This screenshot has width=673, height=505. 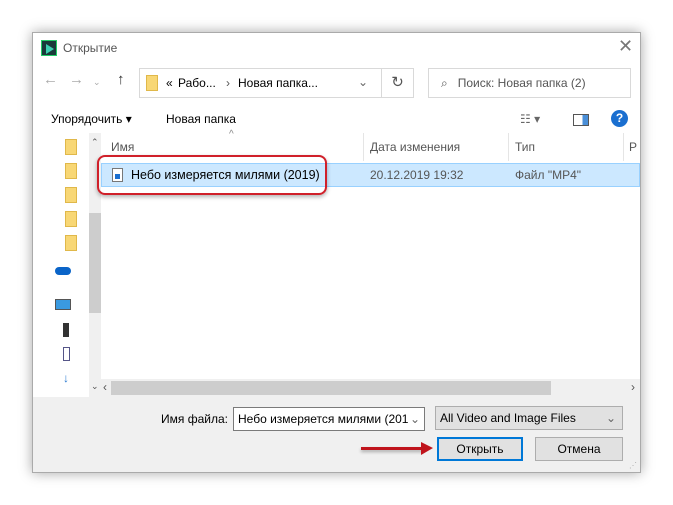 I want to click on preview-pane-icon, so click(x=581, y=120).